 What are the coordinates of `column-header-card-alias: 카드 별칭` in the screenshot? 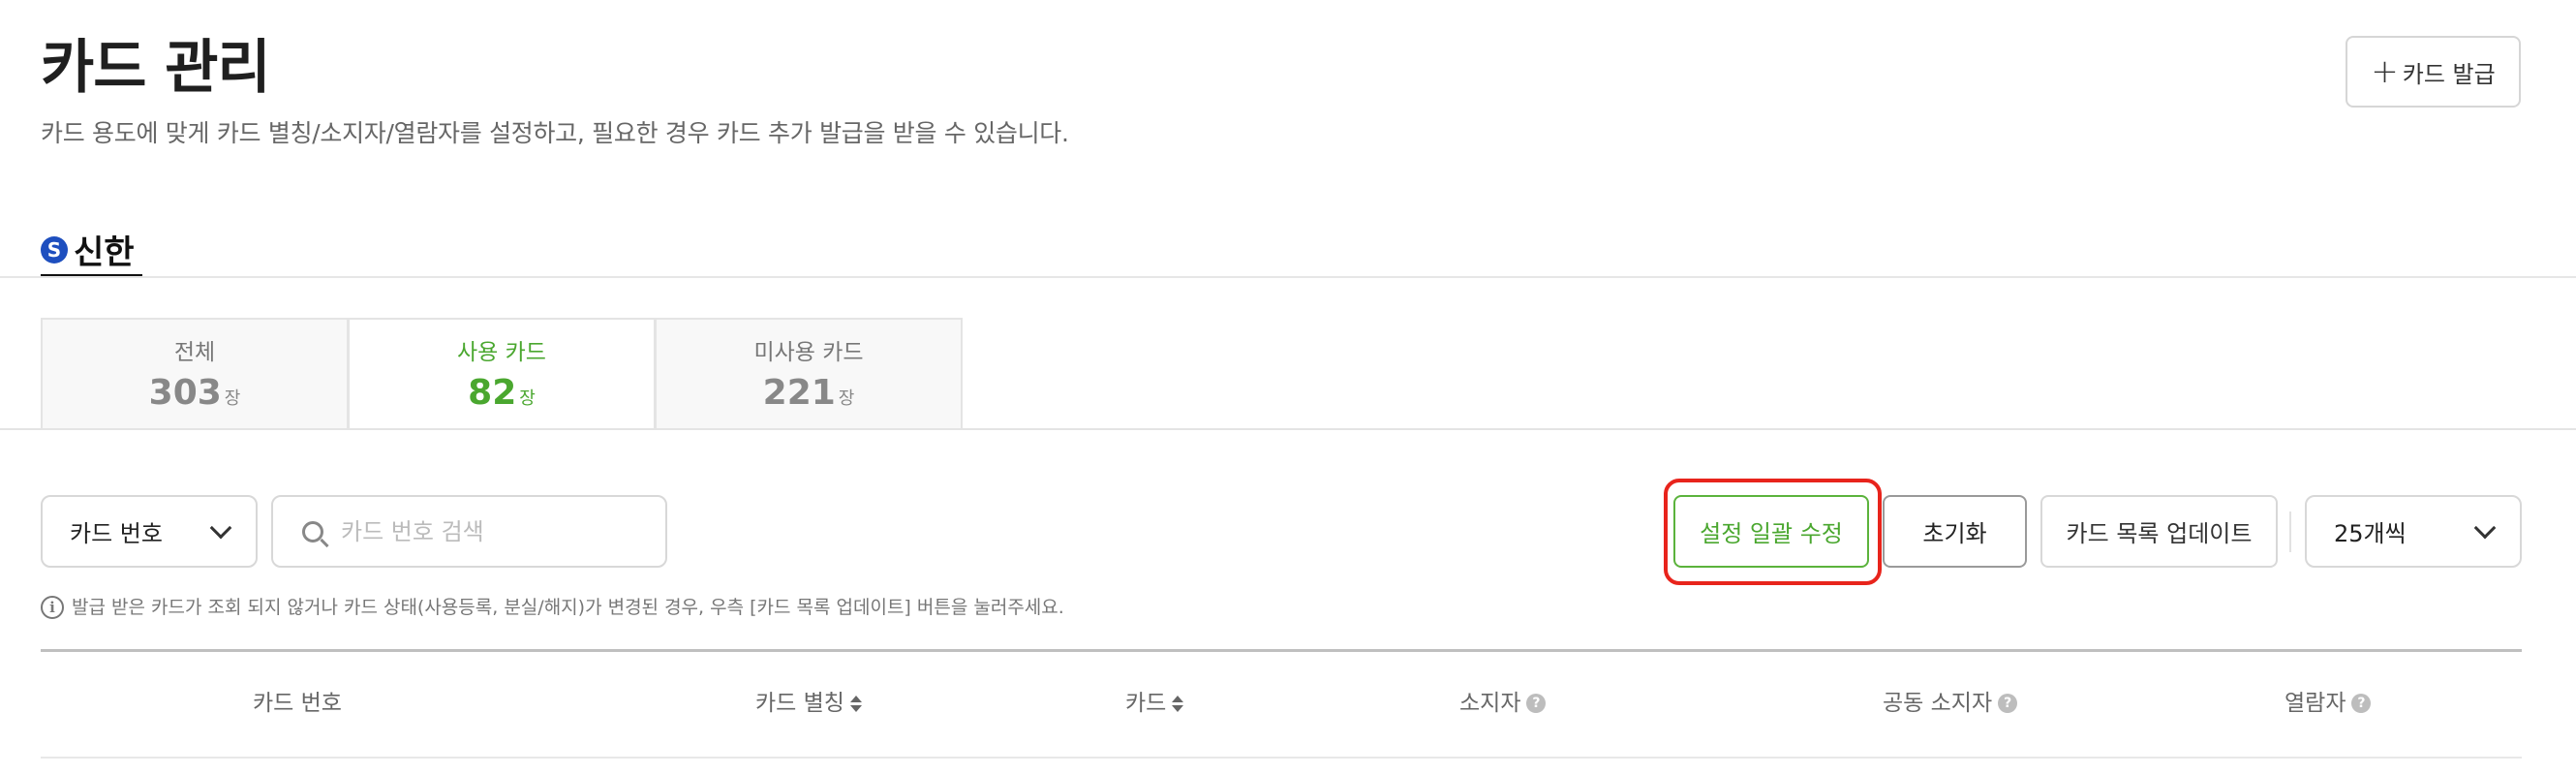 It's located at (808, 703).